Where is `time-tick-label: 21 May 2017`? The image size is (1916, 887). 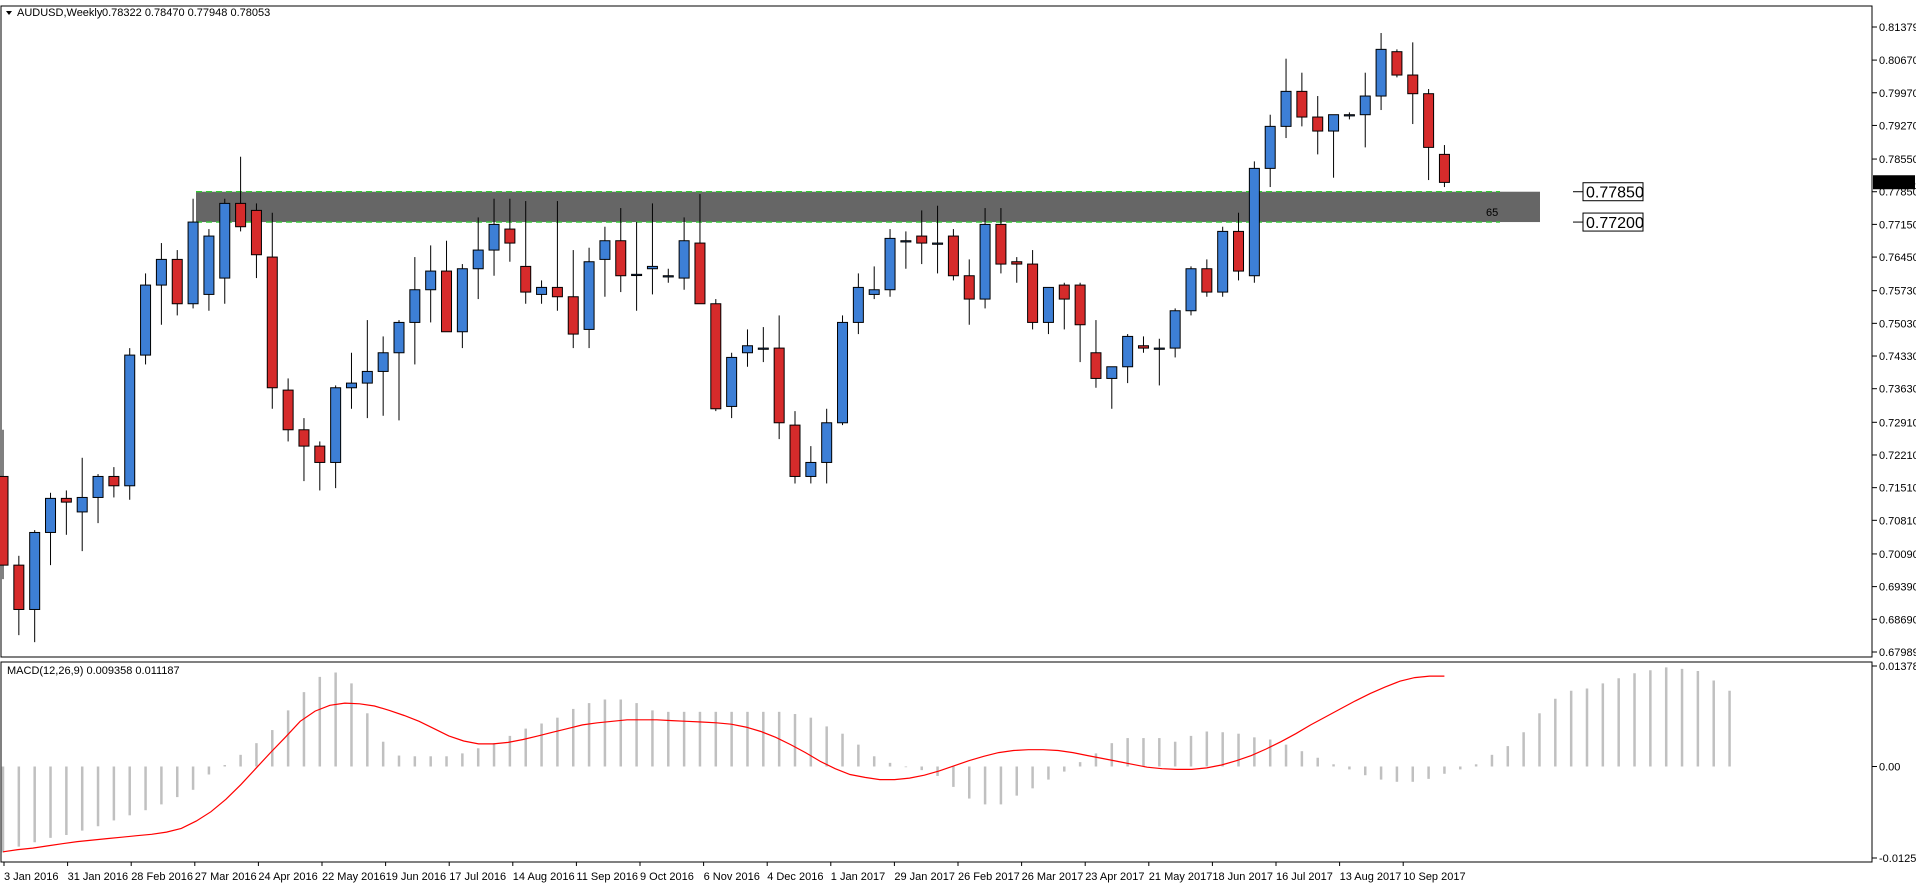
time-tick-label: 21 May 2017 is located at coordinates (1181, 877).